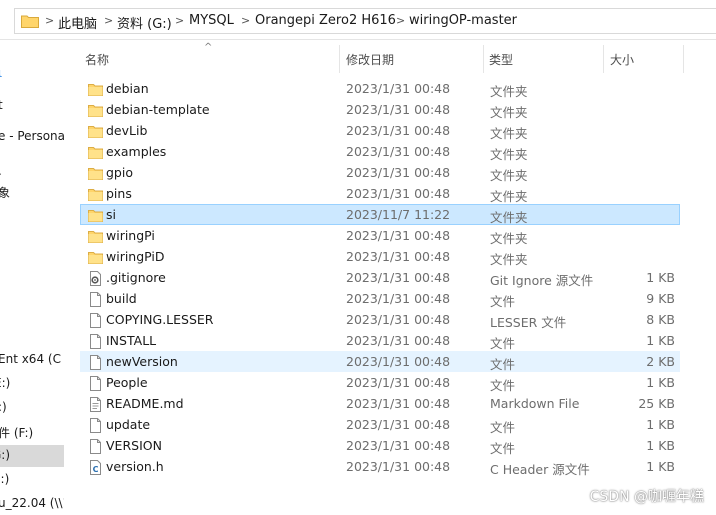  Describe the element at coordinates (32, 504) in the screenshot. I see `nav-item: u_22.04 (\\1` at that location.